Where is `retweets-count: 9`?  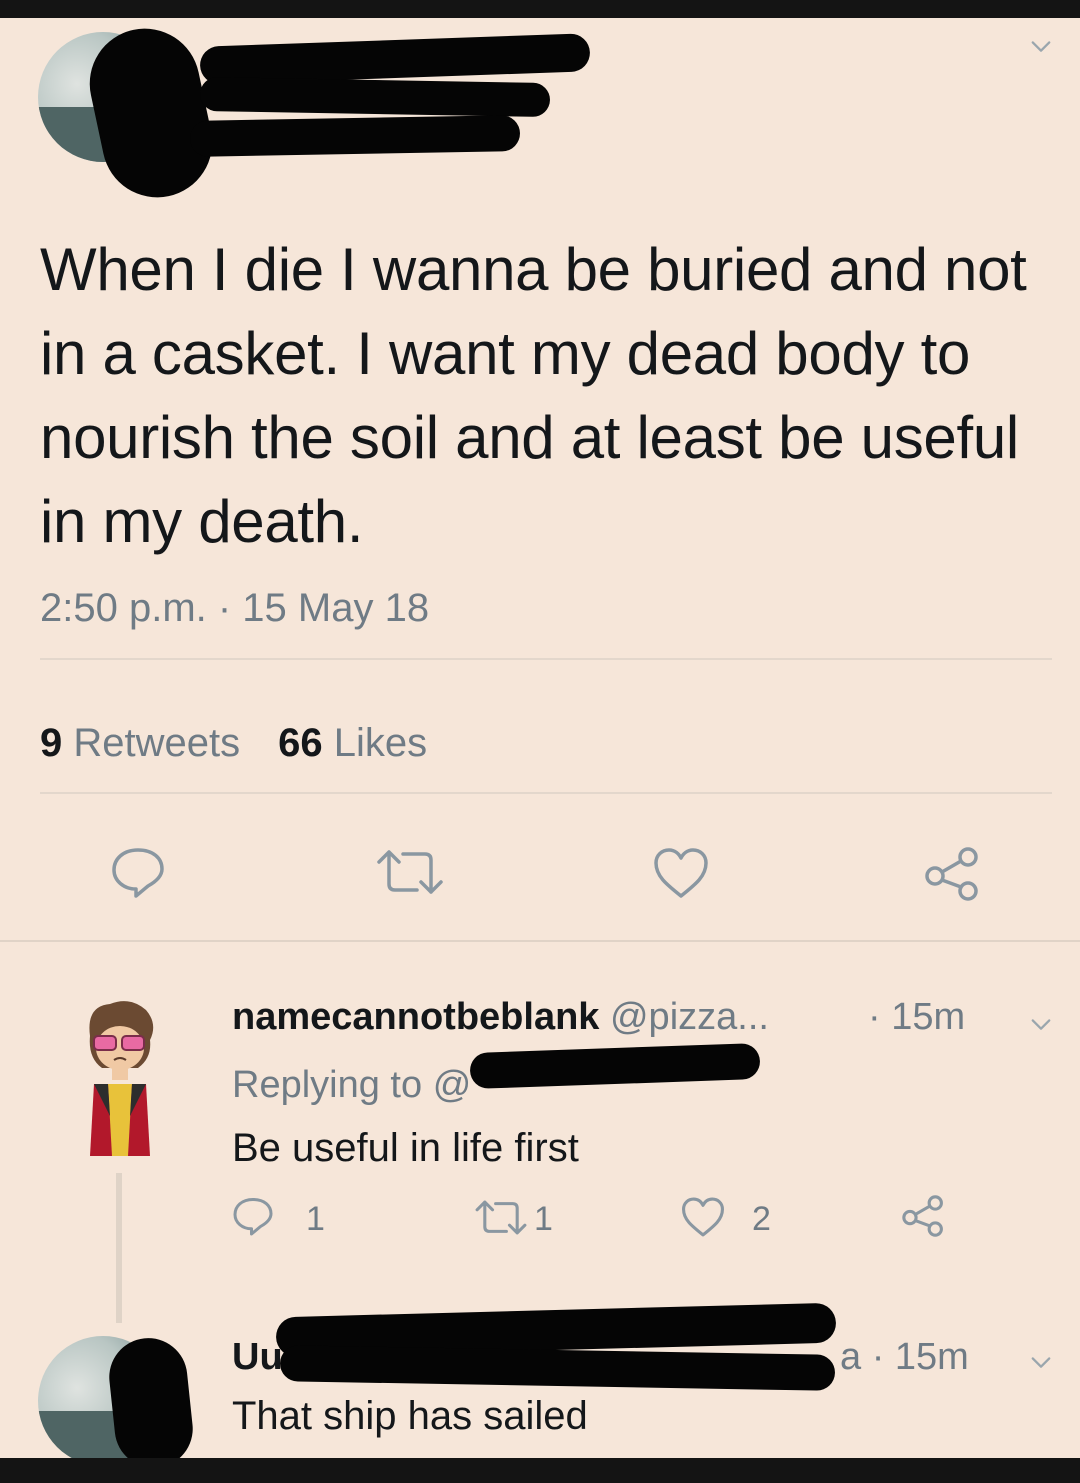 retweets-count: 9 is located at coordinates (51, 743).